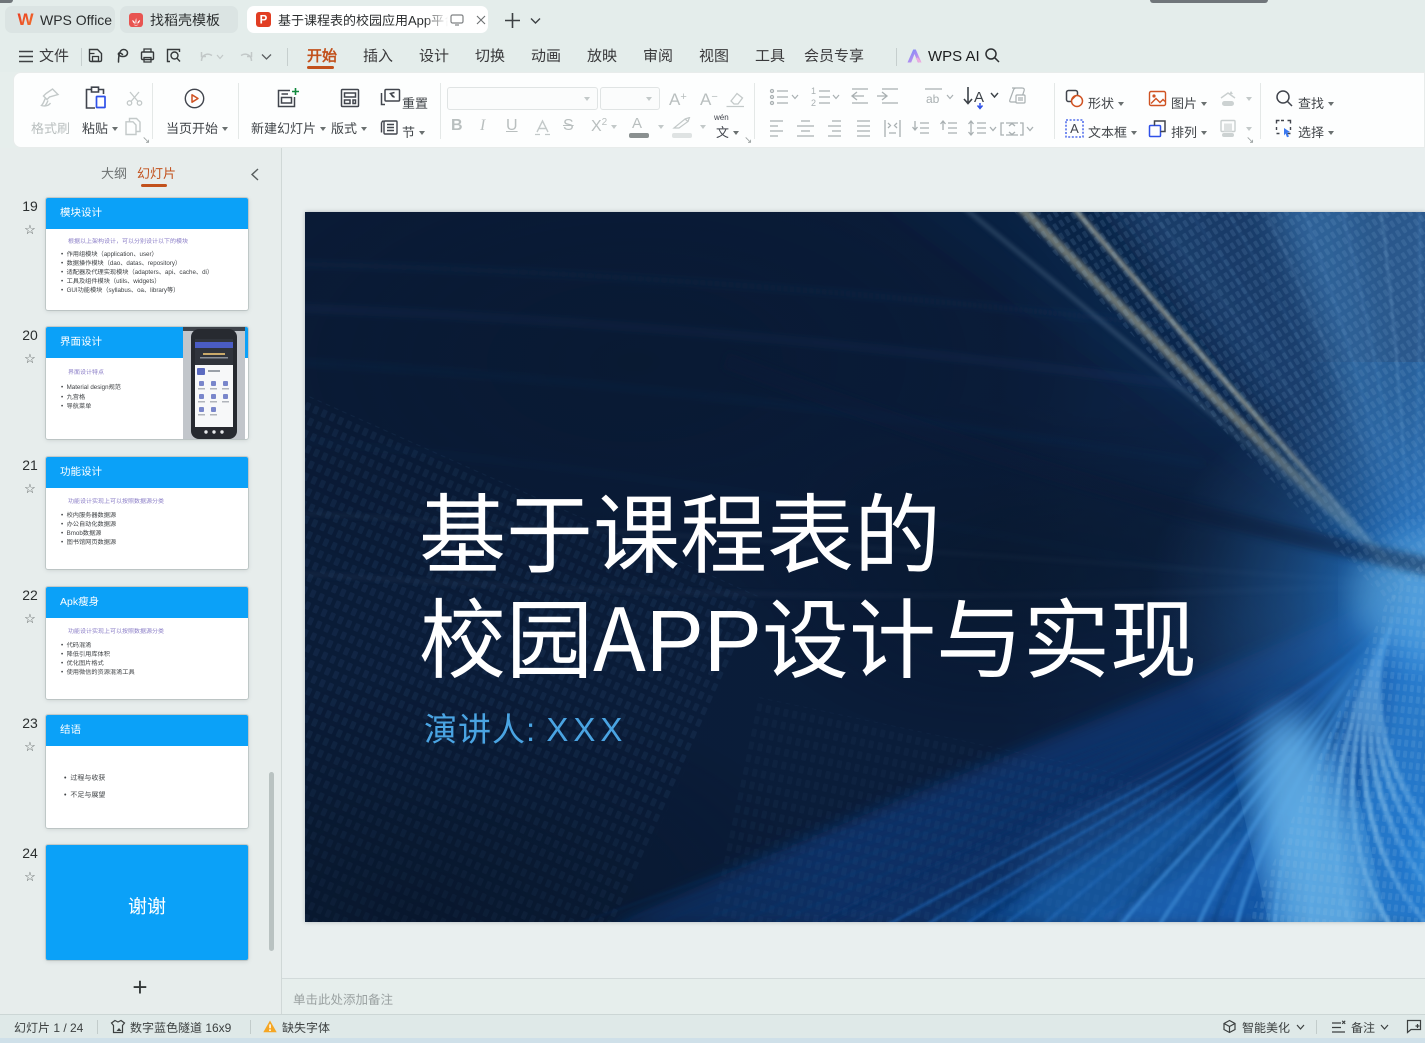 Image resolution: width=1425 pixels, height=1043 pixels. I want to click on svg-text: 1, so click(813, 91).